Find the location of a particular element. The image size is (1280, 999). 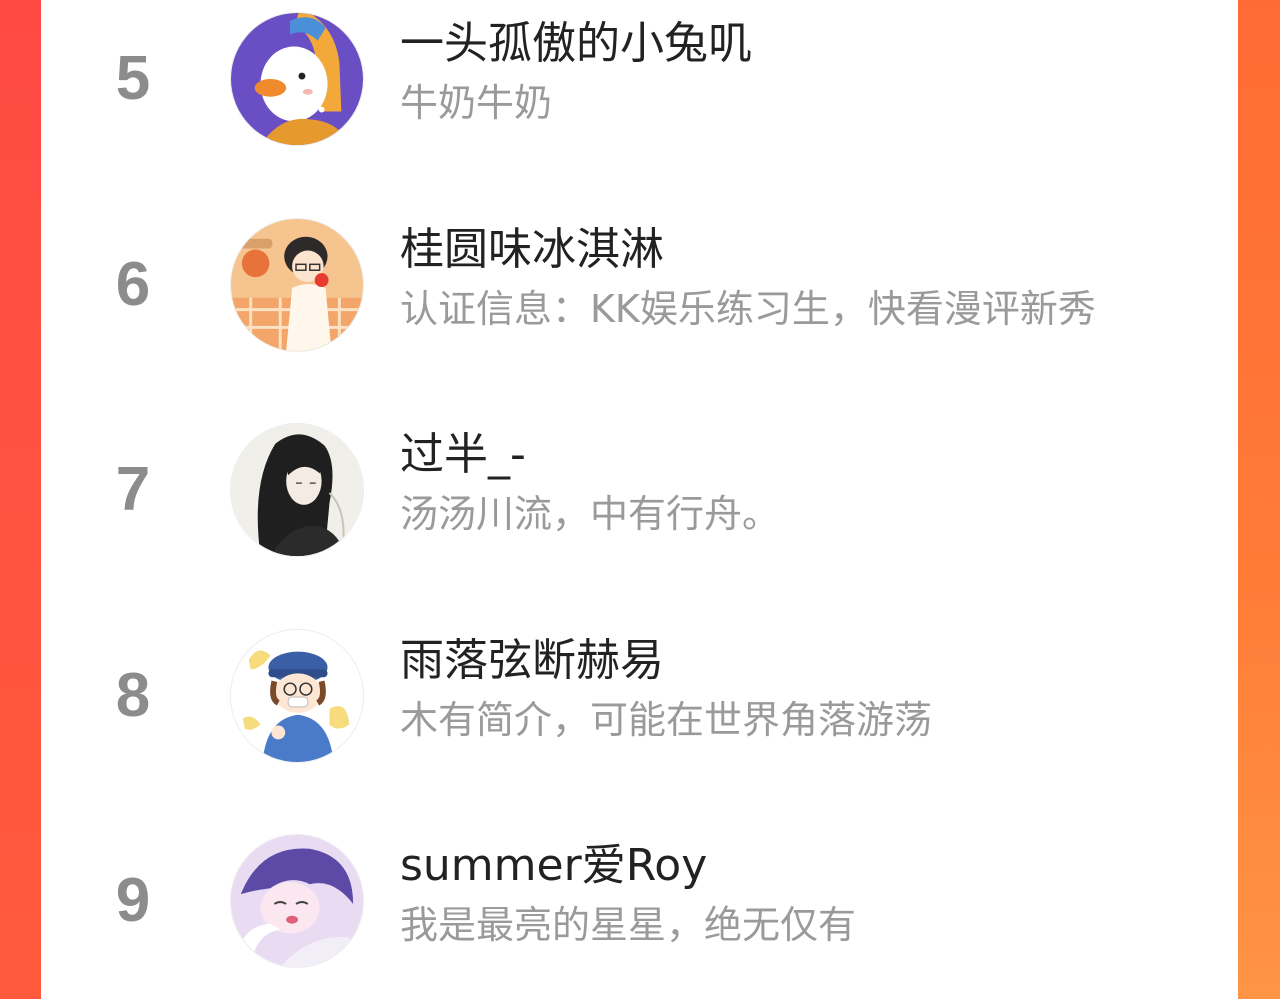

user-name: 过半_- is located at coordinates (463, 455).